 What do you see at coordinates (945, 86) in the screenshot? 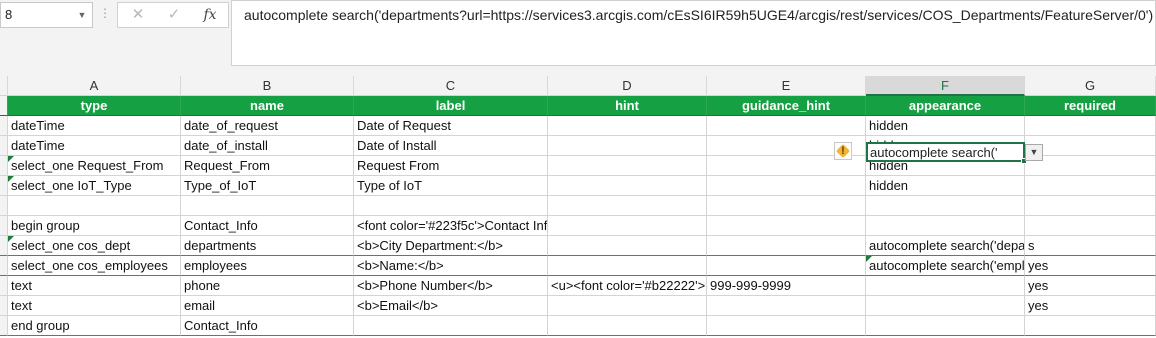
I see `column-header-f: F` at bounding box center [945, 86].